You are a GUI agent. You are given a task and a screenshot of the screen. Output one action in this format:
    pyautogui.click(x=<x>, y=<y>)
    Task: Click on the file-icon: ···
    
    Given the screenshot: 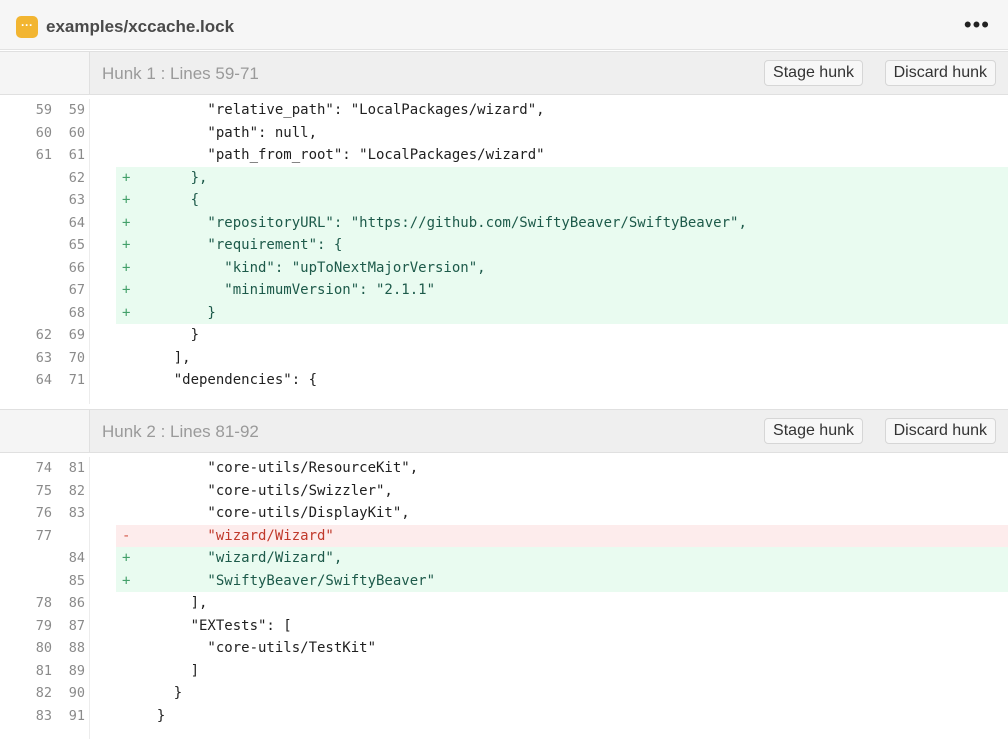 What is the action you would take?
    pyautogui.click(x=27, y=27)
    